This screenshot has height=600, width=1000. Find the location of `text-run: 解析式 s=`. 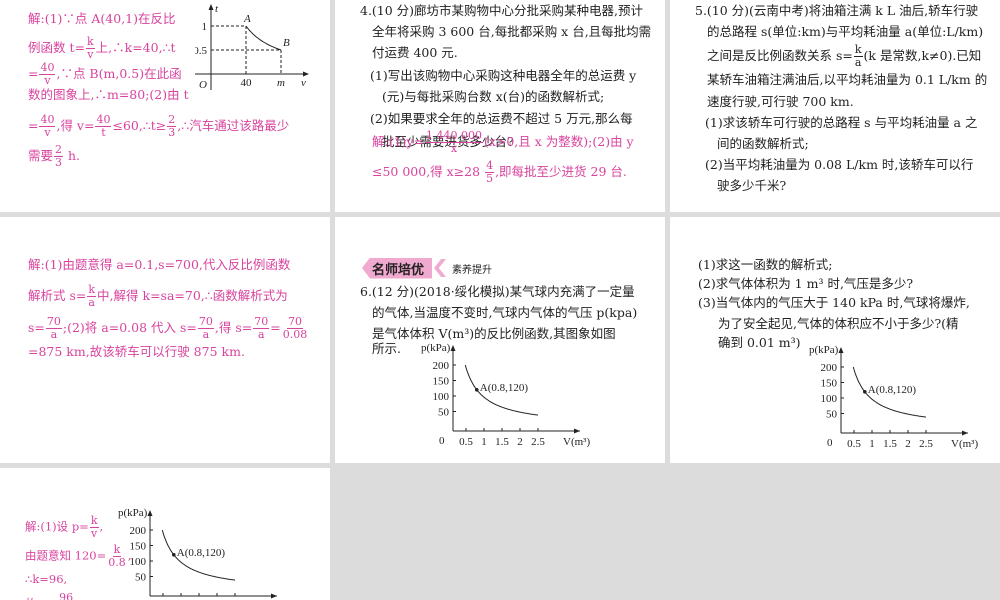

text-run: 解析式 s= is located at coordinates (57, 295).